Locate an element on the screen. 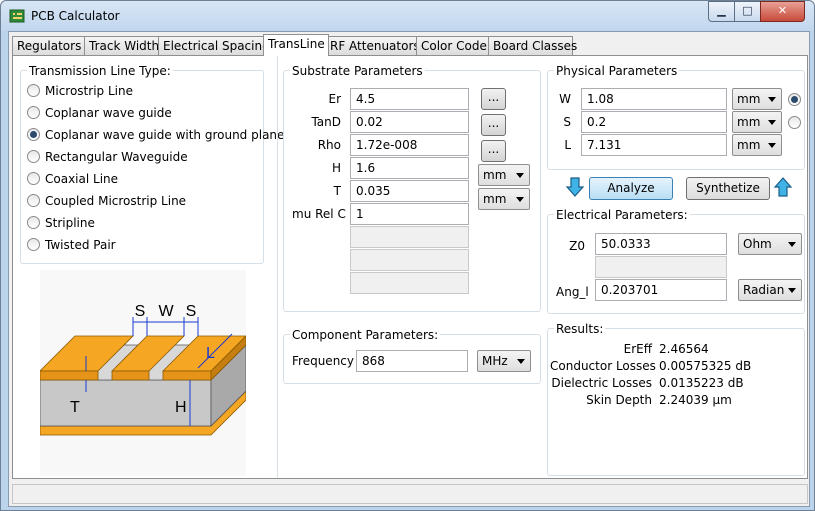 The width and height of the screenshot is (815, 511). result-value: 0.00575325 dB is located at coordinates (705, 366).